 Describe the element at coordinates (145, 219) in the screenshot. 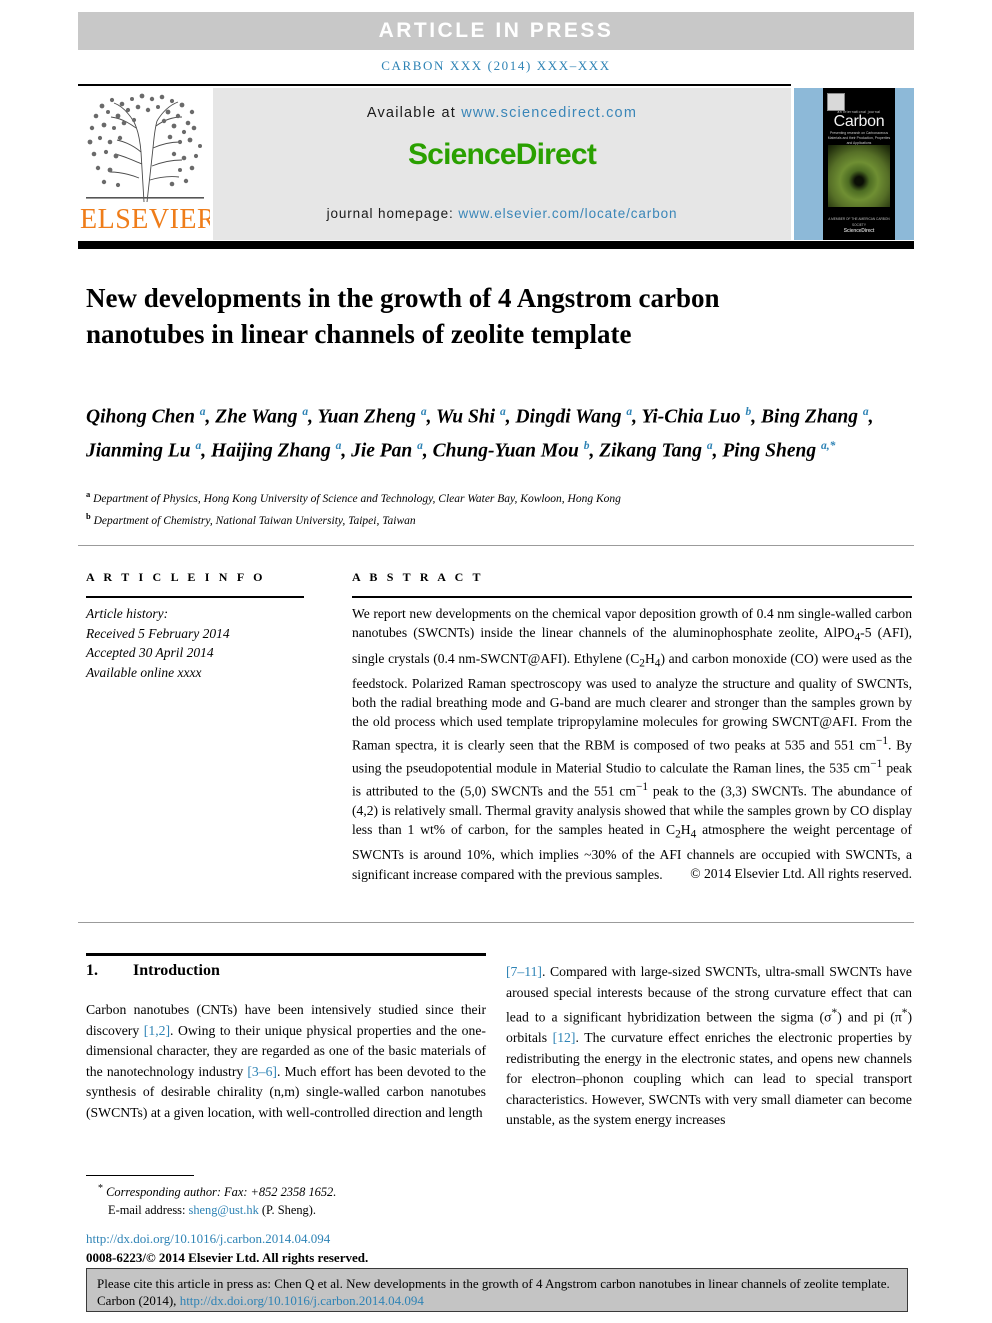

I see `elsevier-wordmark: ELSEVIER` at that location.